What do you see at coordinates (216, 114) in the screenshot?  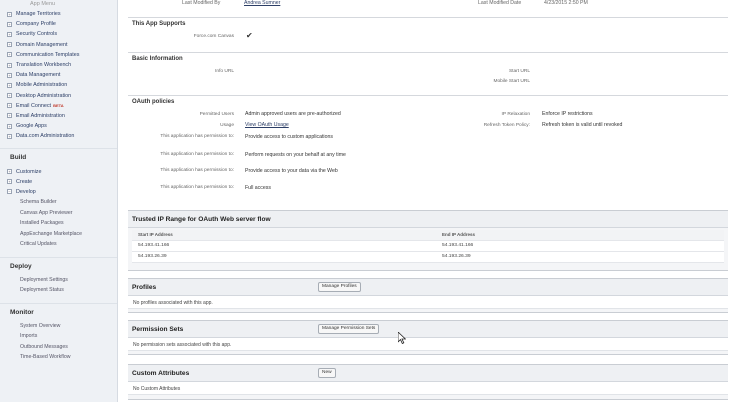 I see `permitted-users-label: Permitted Users` at bounding box center [216, 114].